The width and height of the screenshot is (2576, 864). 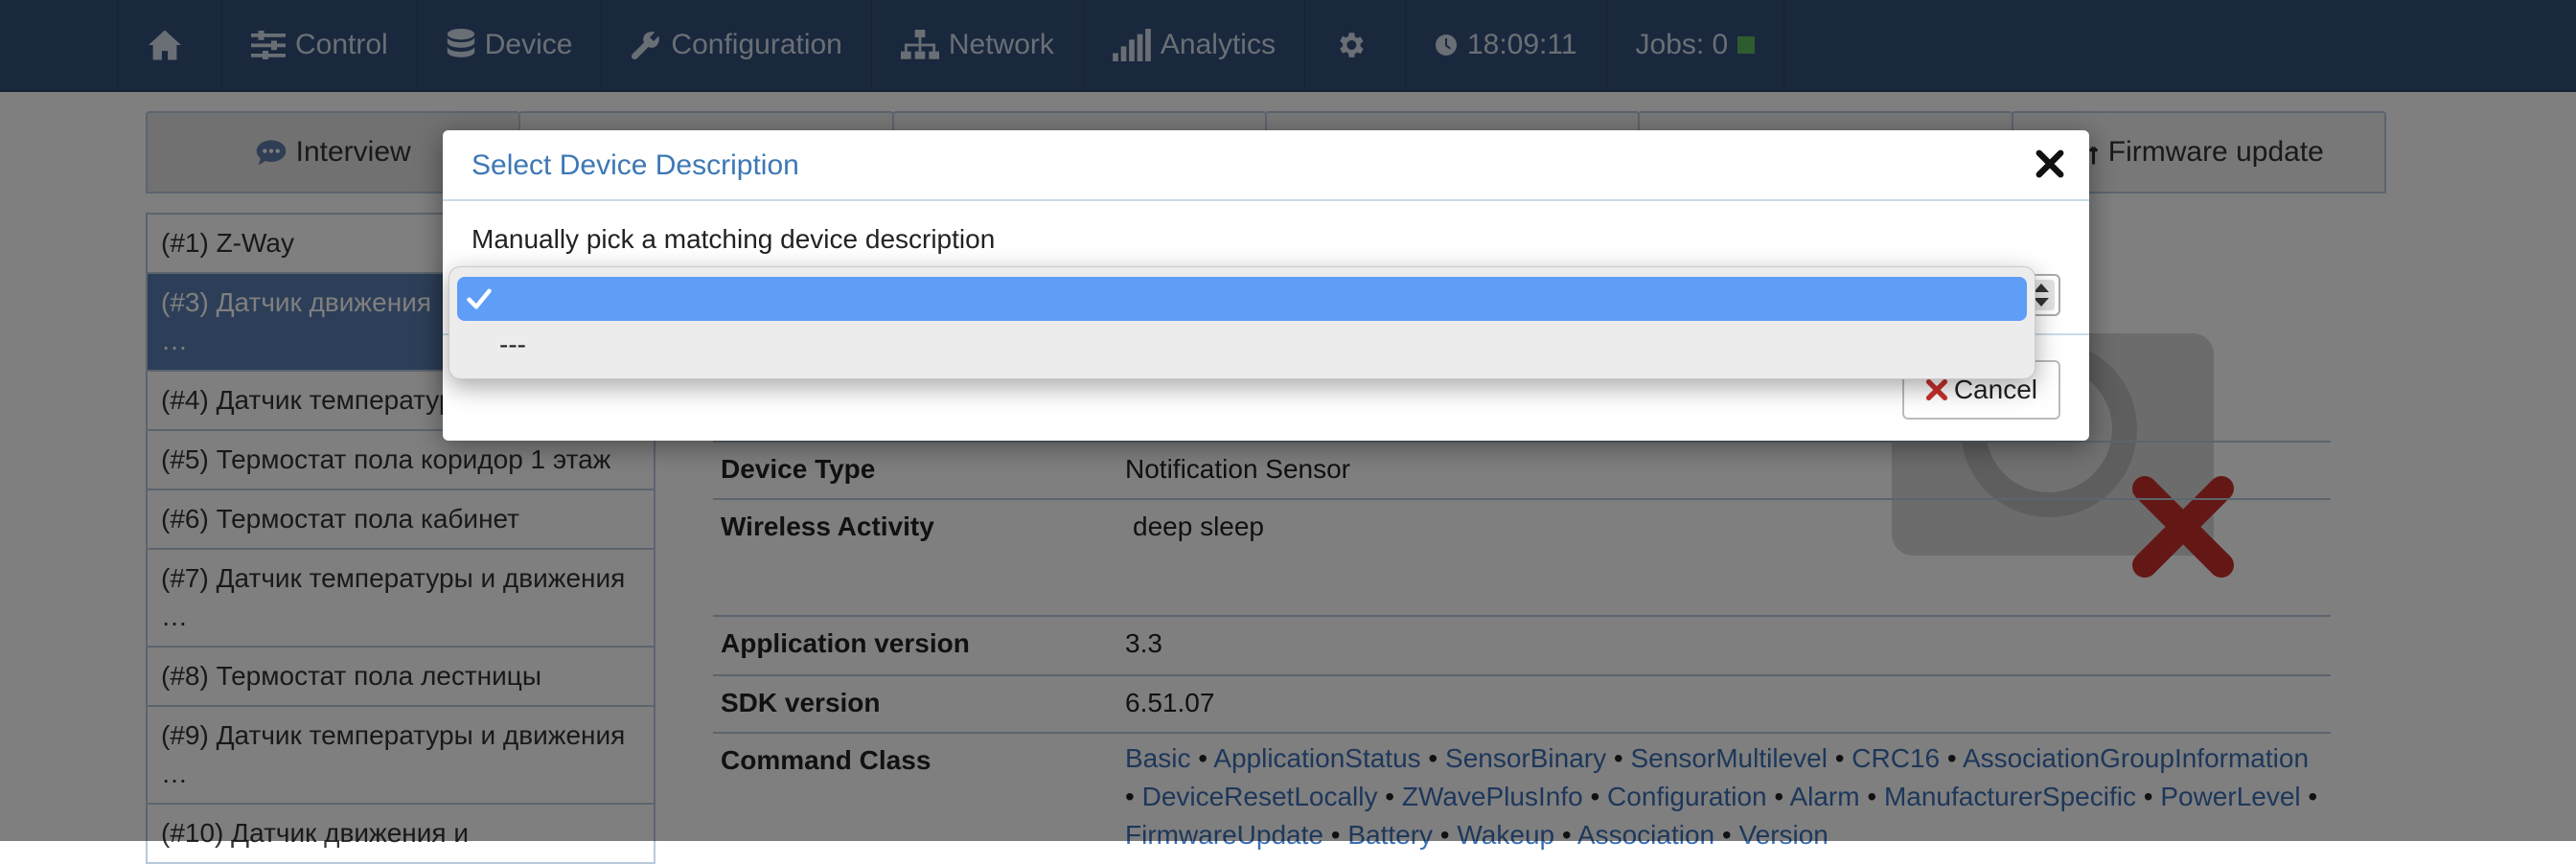 I want to click on close-button, so click(x=2050, y=164).